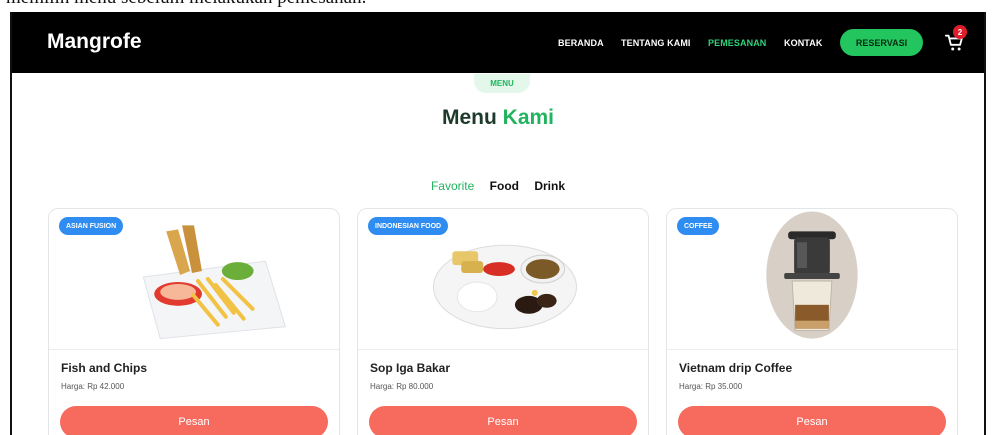 Image resolution: width=994 pixels, height=435 pixels. I want to click on cart-count-badge: 2, so click(960, 32).